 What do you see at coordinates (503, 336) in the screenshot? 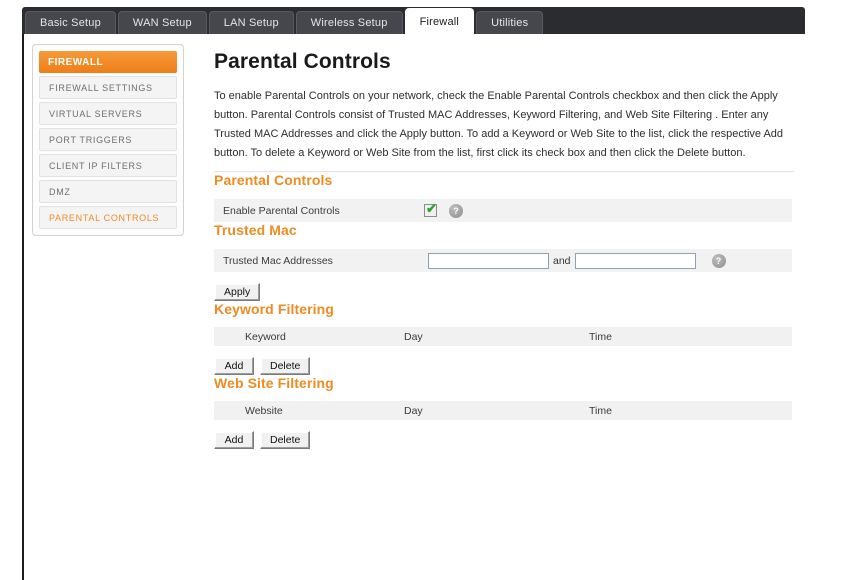
I see `keyword-table-header: Keyword Day Time` at bounding box center [503, 336].